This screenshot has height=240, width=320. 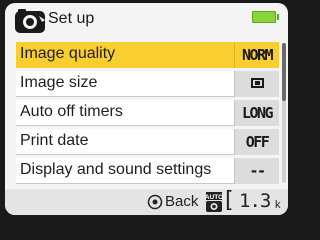 What do you see at coordinates (155, 202) in the screenshot?
I see `multi-selector-icon` at bounding box center [155, 202].